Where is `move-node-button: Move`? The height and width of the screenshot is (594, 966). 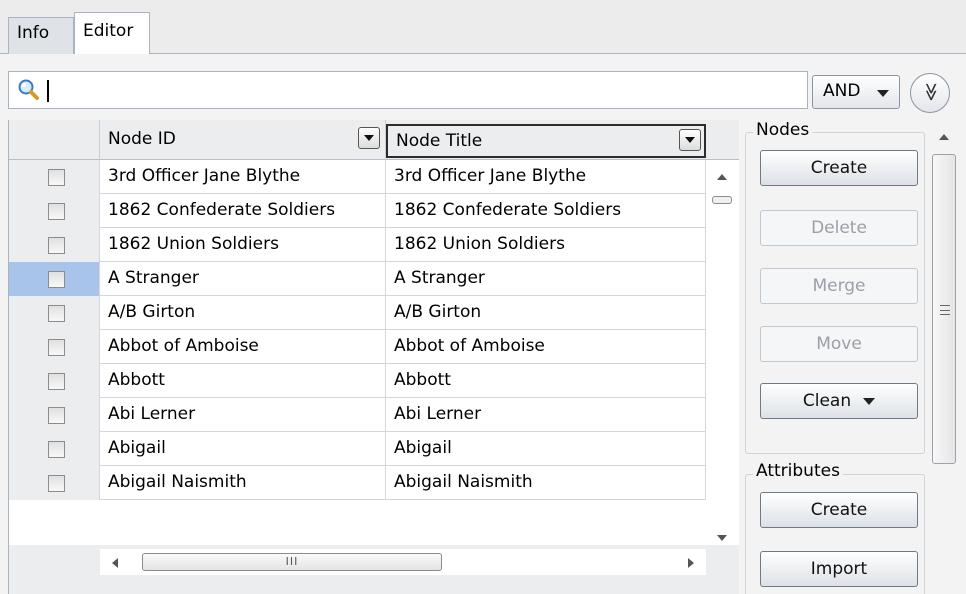
move-node-button: Move is located at coordinates (839, 344).